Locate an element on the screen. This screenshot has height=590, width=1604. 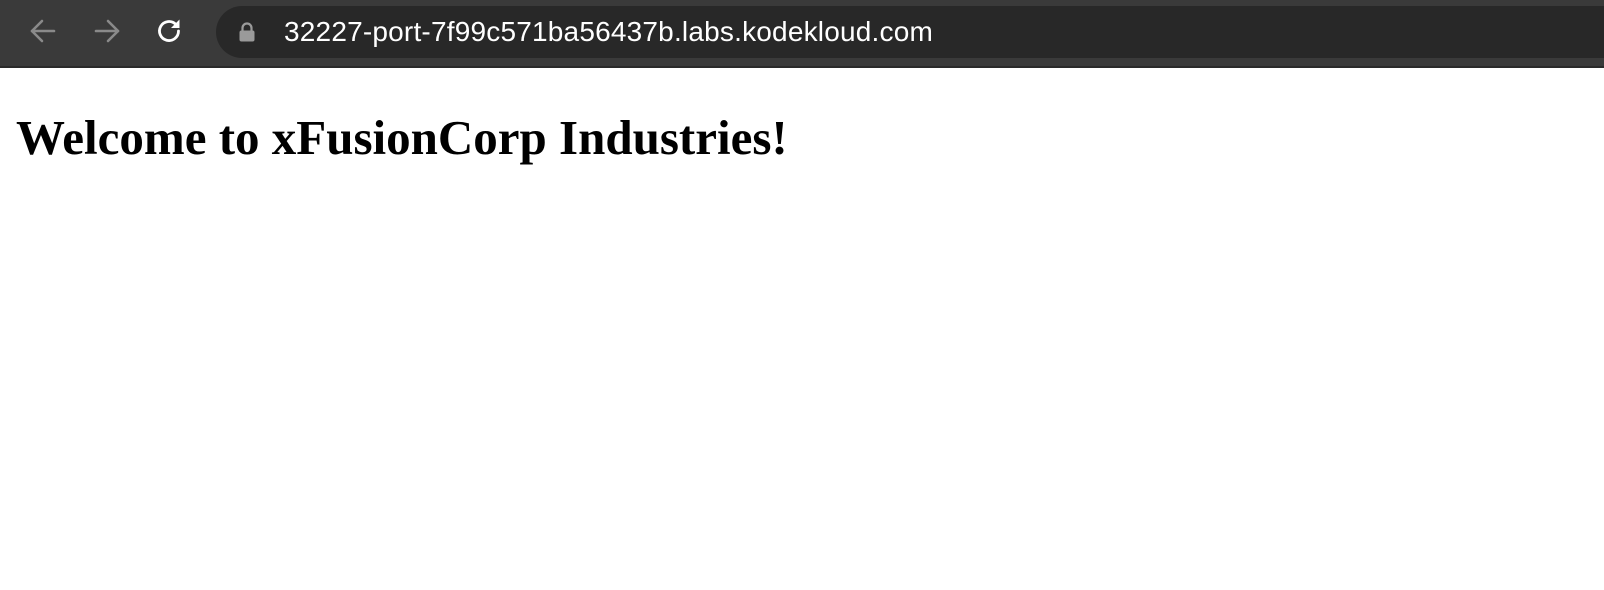
forward-button is located at coordinates (107, 31).